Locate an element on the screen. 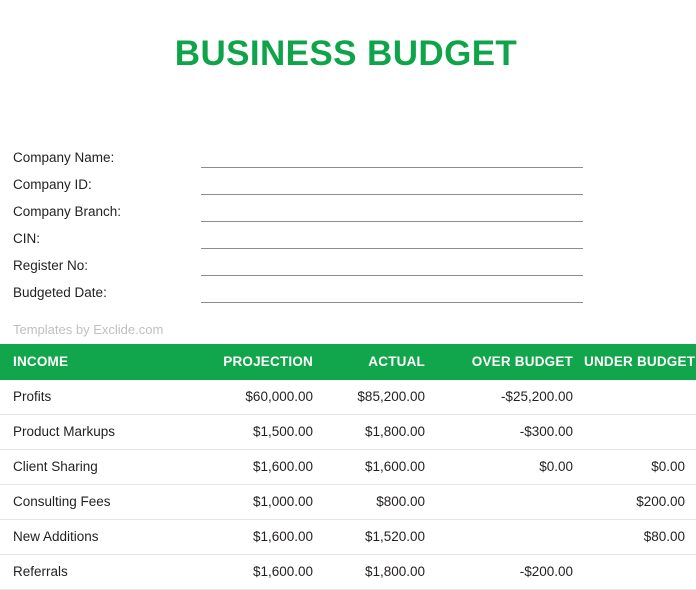 The width and height of the screenshot is (696, 590). cell-income-name: New Additions is located at coordinates (100, 537).